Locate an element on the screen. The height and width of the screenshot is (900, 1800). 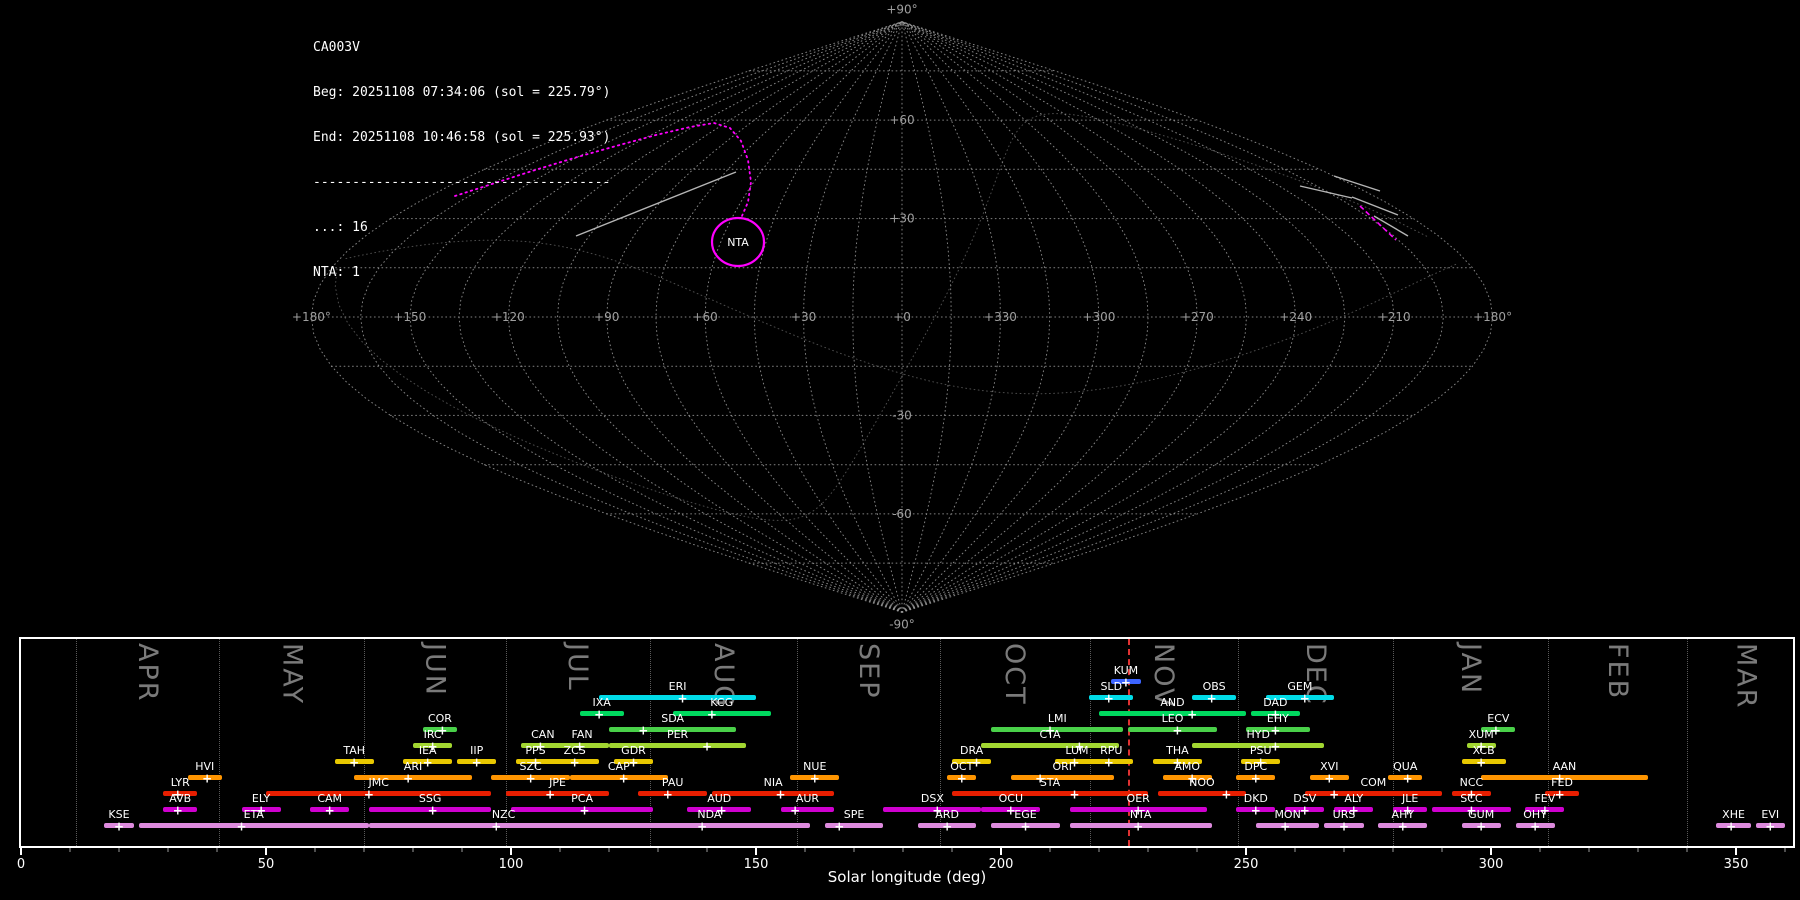
shower-peak-marker-KSE: + is located at coordinates (119, 826).